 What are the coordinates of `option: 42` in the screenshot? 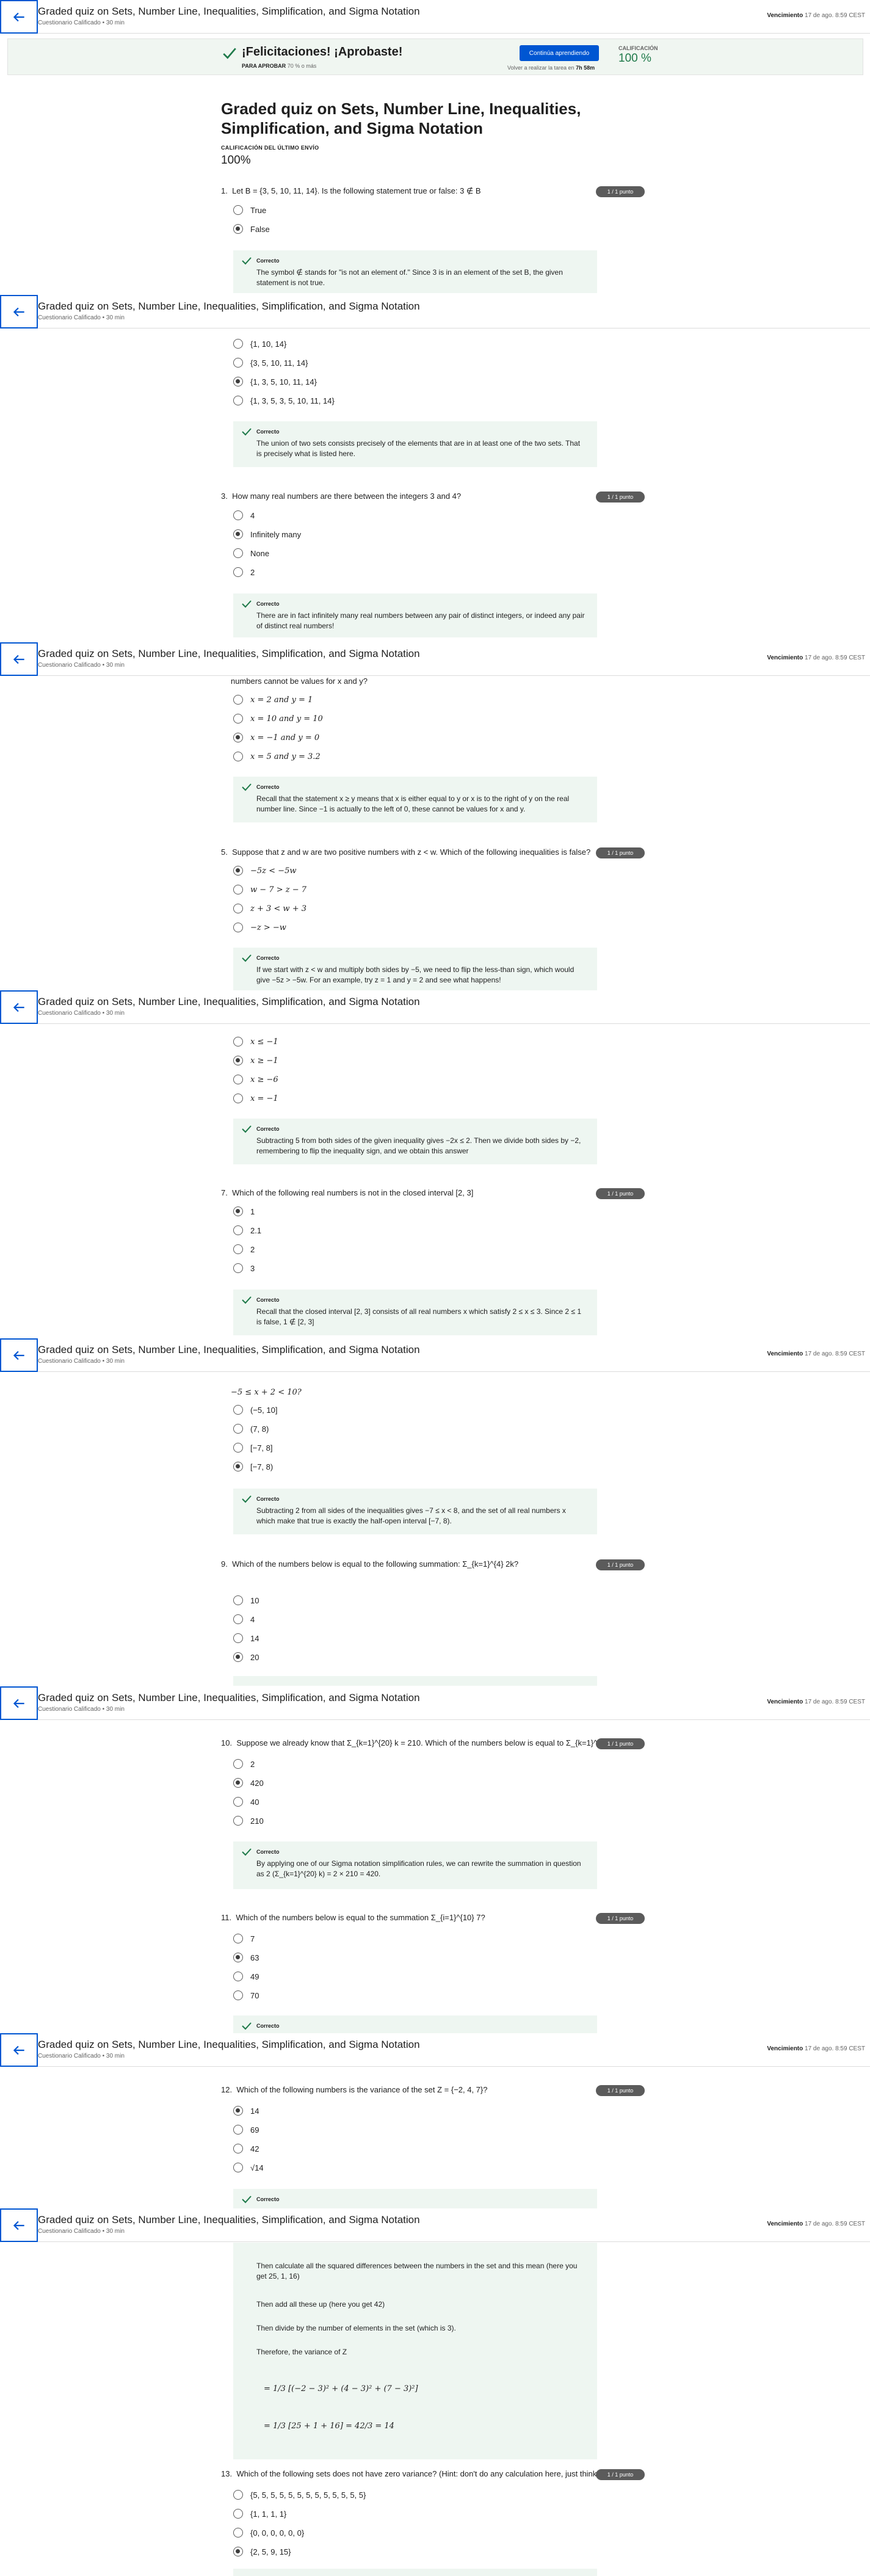 It's located at (246, 2148).